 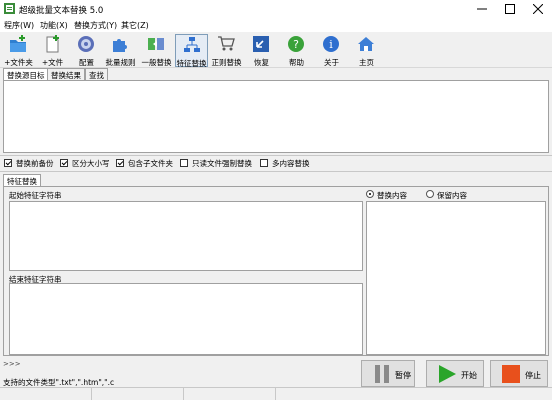 I want to click on title-bar: 超级批量文本替换 5.0, so click(x=276, y=9).